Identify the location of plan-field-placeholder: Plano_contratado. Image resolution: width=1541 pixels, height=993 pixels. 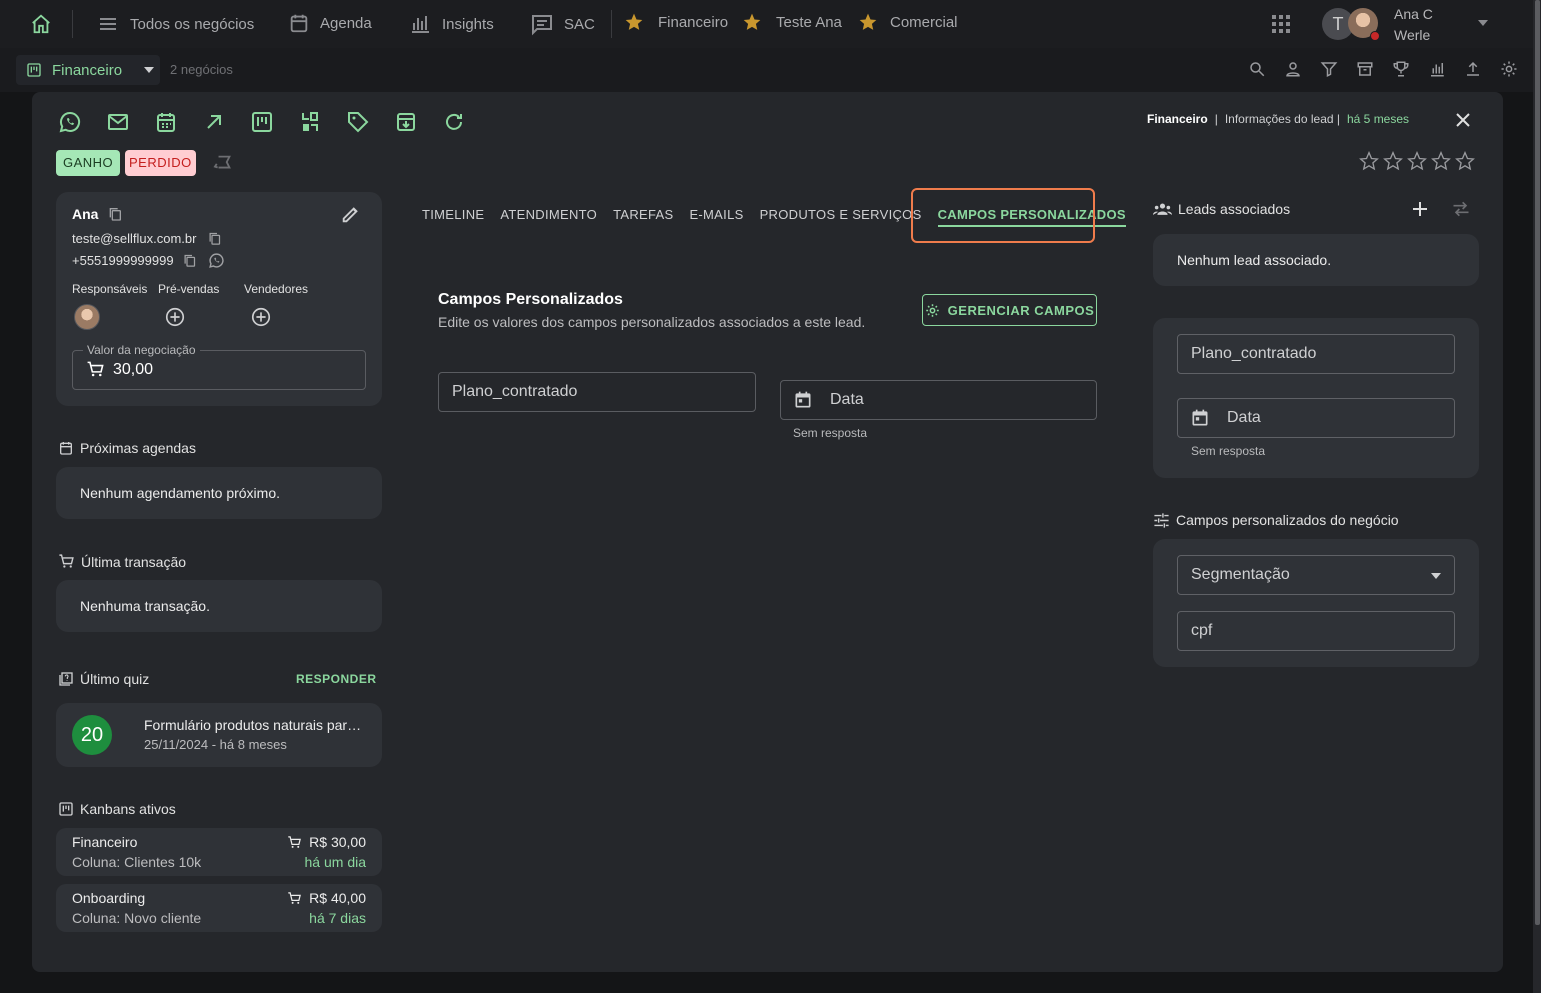
(515, 391).